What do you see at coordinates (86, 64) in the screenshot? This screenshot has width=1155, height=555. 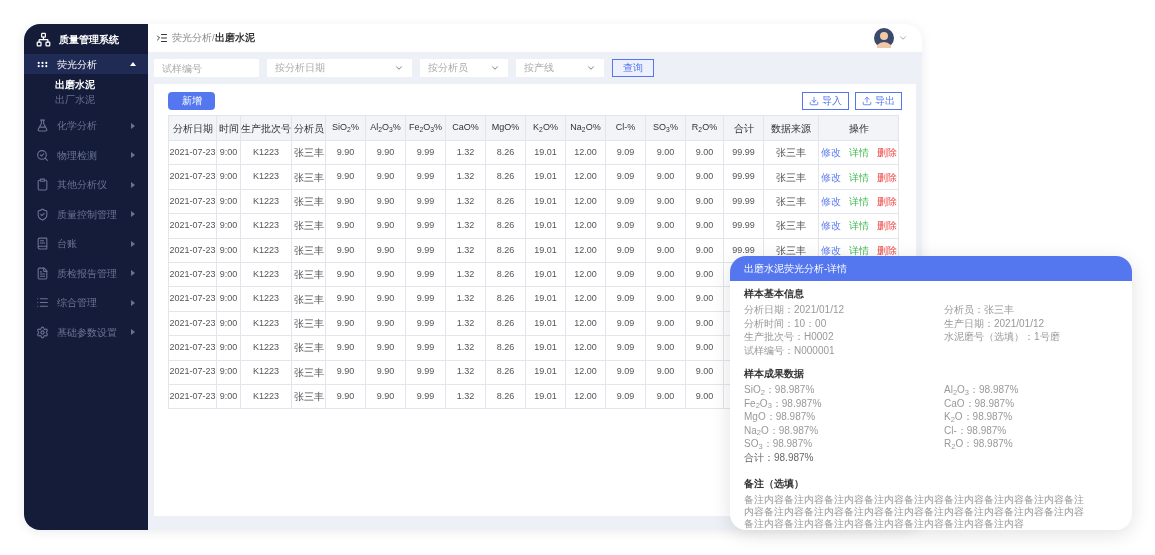 I see `sidebar-item: 荧光分析` at bounding box center [86, 64].